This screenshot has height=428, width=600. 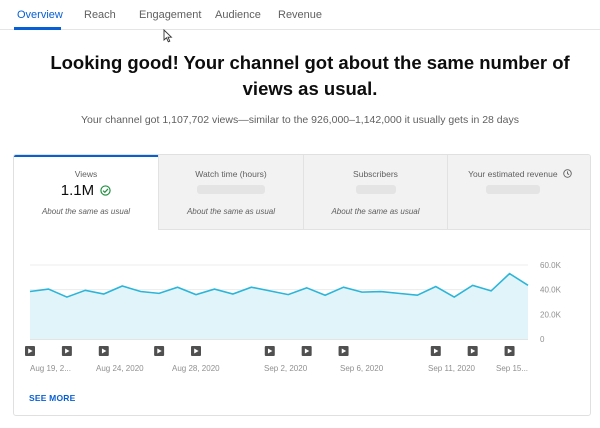 I want to click on metric-title: Watch time (hours), so click(x=231, y=174).